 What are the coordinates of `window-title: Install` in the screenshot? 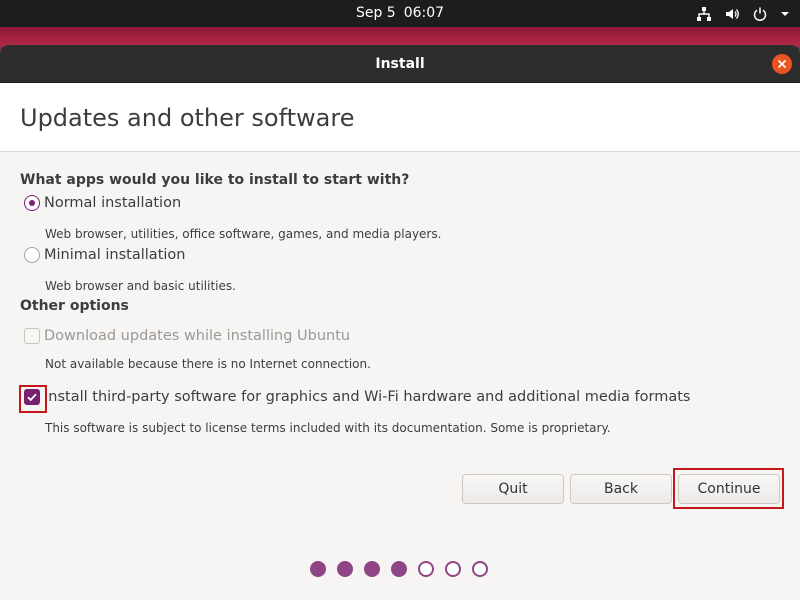 It's located at (400, 64).